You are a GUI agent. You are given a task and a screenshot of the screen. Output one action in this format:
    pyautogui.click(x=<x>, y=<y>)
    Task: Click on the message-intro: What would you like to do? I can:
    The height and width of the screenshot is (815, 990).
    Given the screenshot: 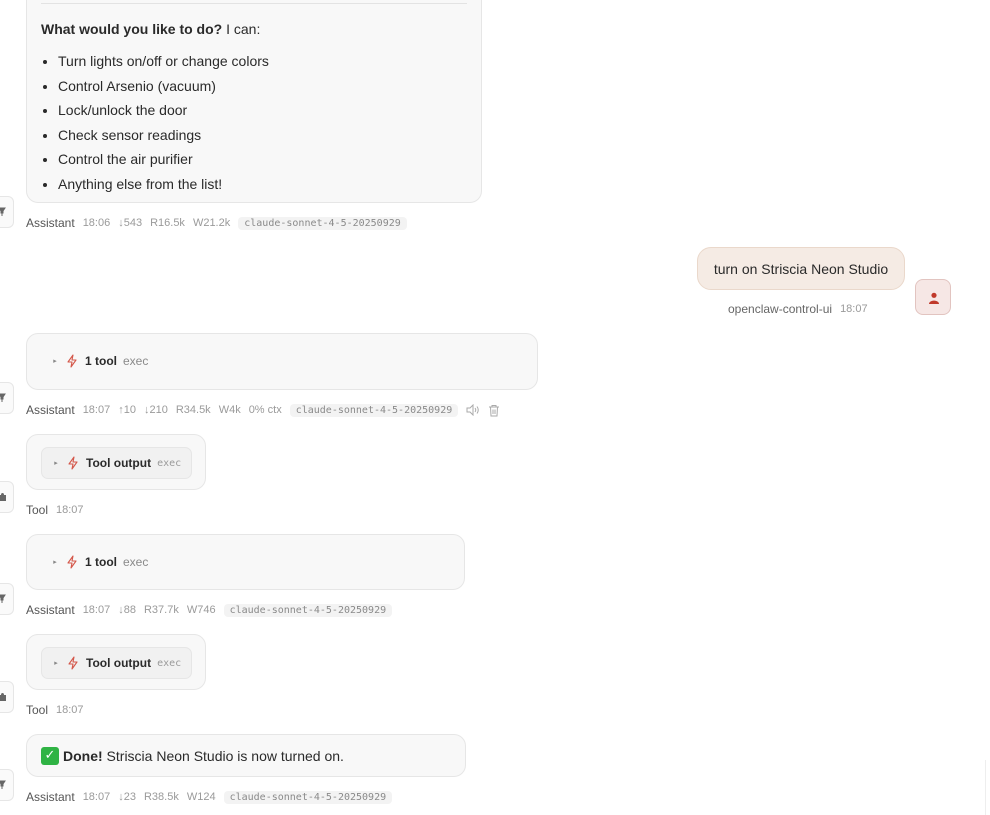 What is the action you would take?
    pyautogui.click(x=150, y=29)
    